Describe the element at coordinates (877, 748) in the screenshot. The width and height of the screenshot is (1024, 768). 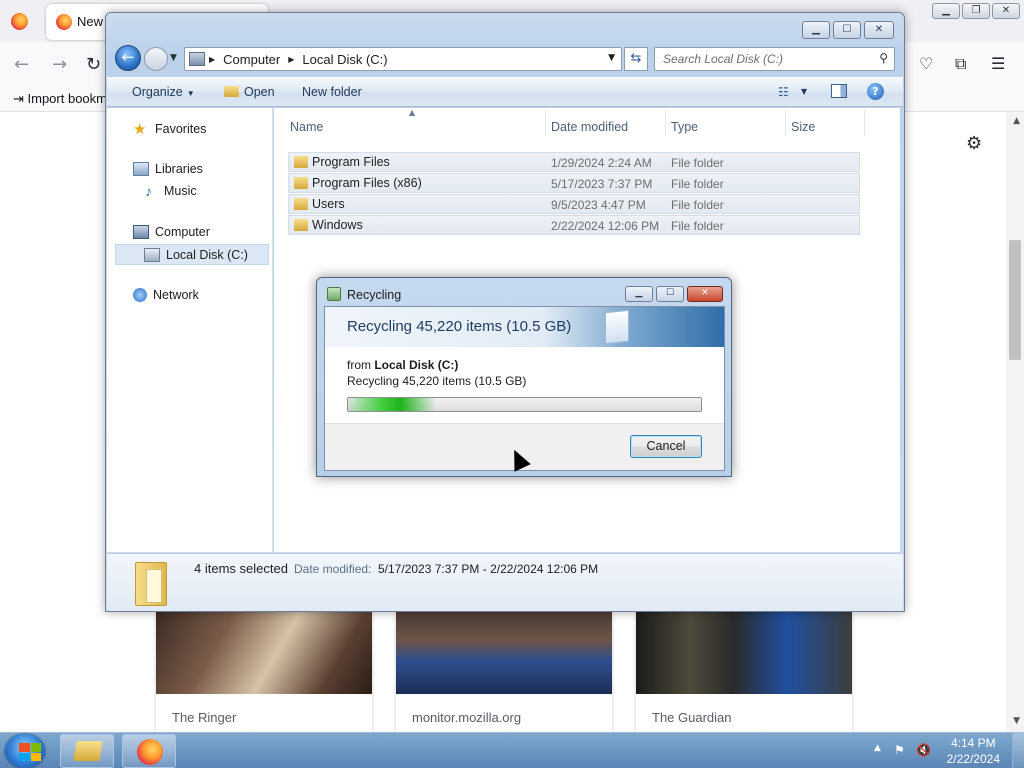
I see `show-hidden-icons-icon: ▲` at that location.